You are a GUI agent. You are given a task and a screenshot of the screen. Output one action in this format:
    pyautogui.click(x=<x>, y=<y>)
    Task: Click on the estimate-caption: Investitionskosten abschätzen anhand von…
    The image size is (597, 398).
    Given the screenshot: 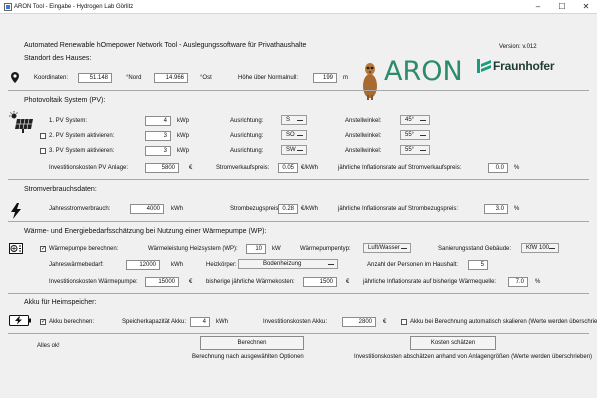 What is the action you would take?
    pyautogui.click(x=473, y=357)
    